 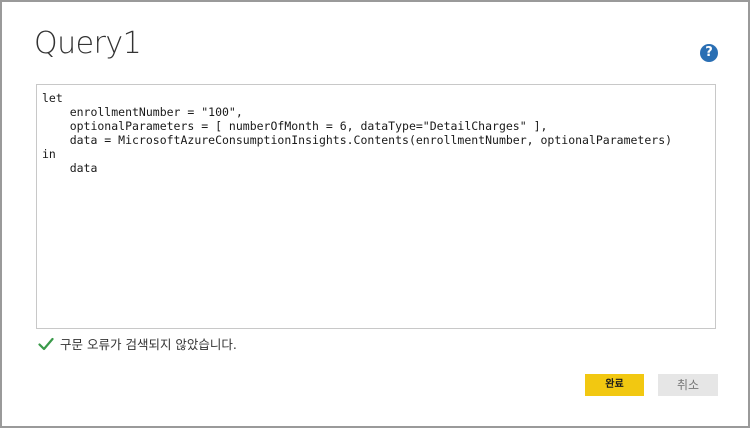 I want to click on code-line-5: in, so click(x=49, y=154).